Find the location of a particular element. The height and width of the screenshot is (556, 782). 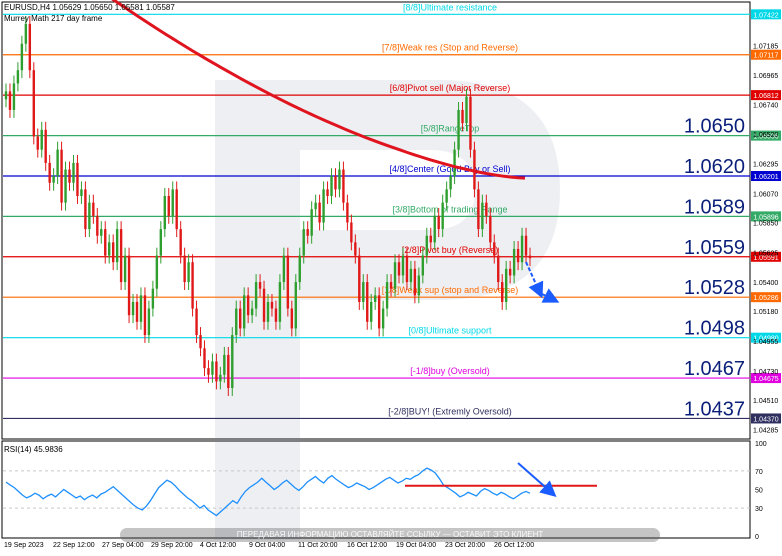

price-axis-tick: 1.07185 is located at coordinates (765, 47).